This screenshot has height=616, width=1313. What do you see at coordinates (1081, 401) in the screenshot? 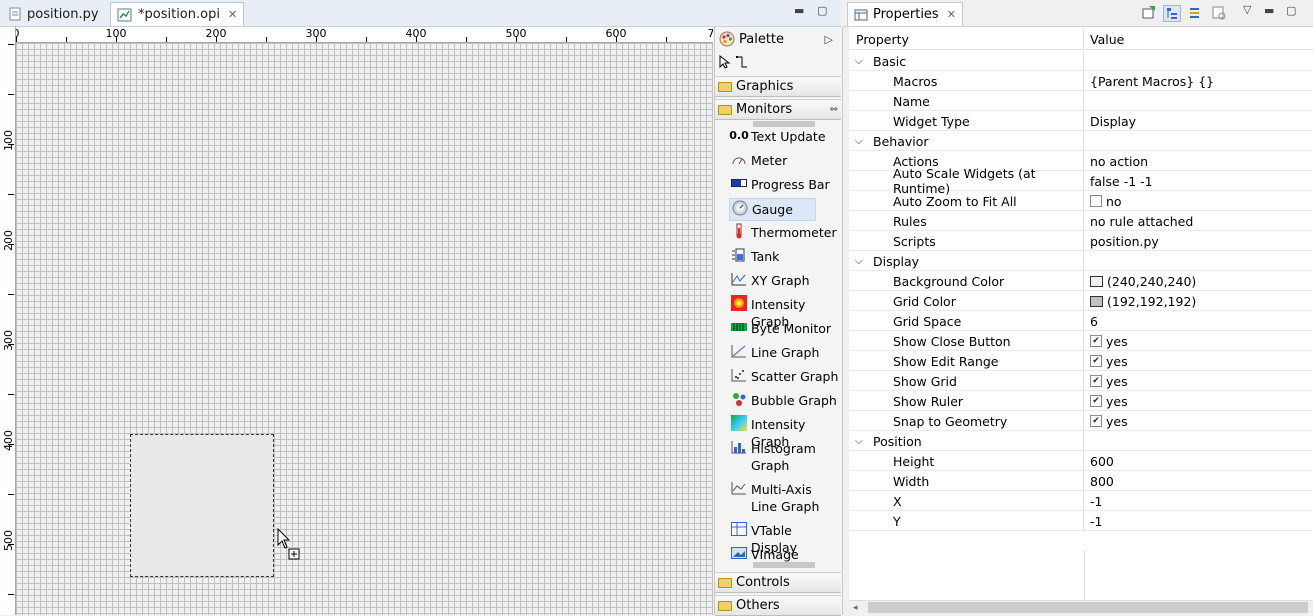
I see `property-row: Show Ruler ✔ yes` at bounding box center [1081, 401].